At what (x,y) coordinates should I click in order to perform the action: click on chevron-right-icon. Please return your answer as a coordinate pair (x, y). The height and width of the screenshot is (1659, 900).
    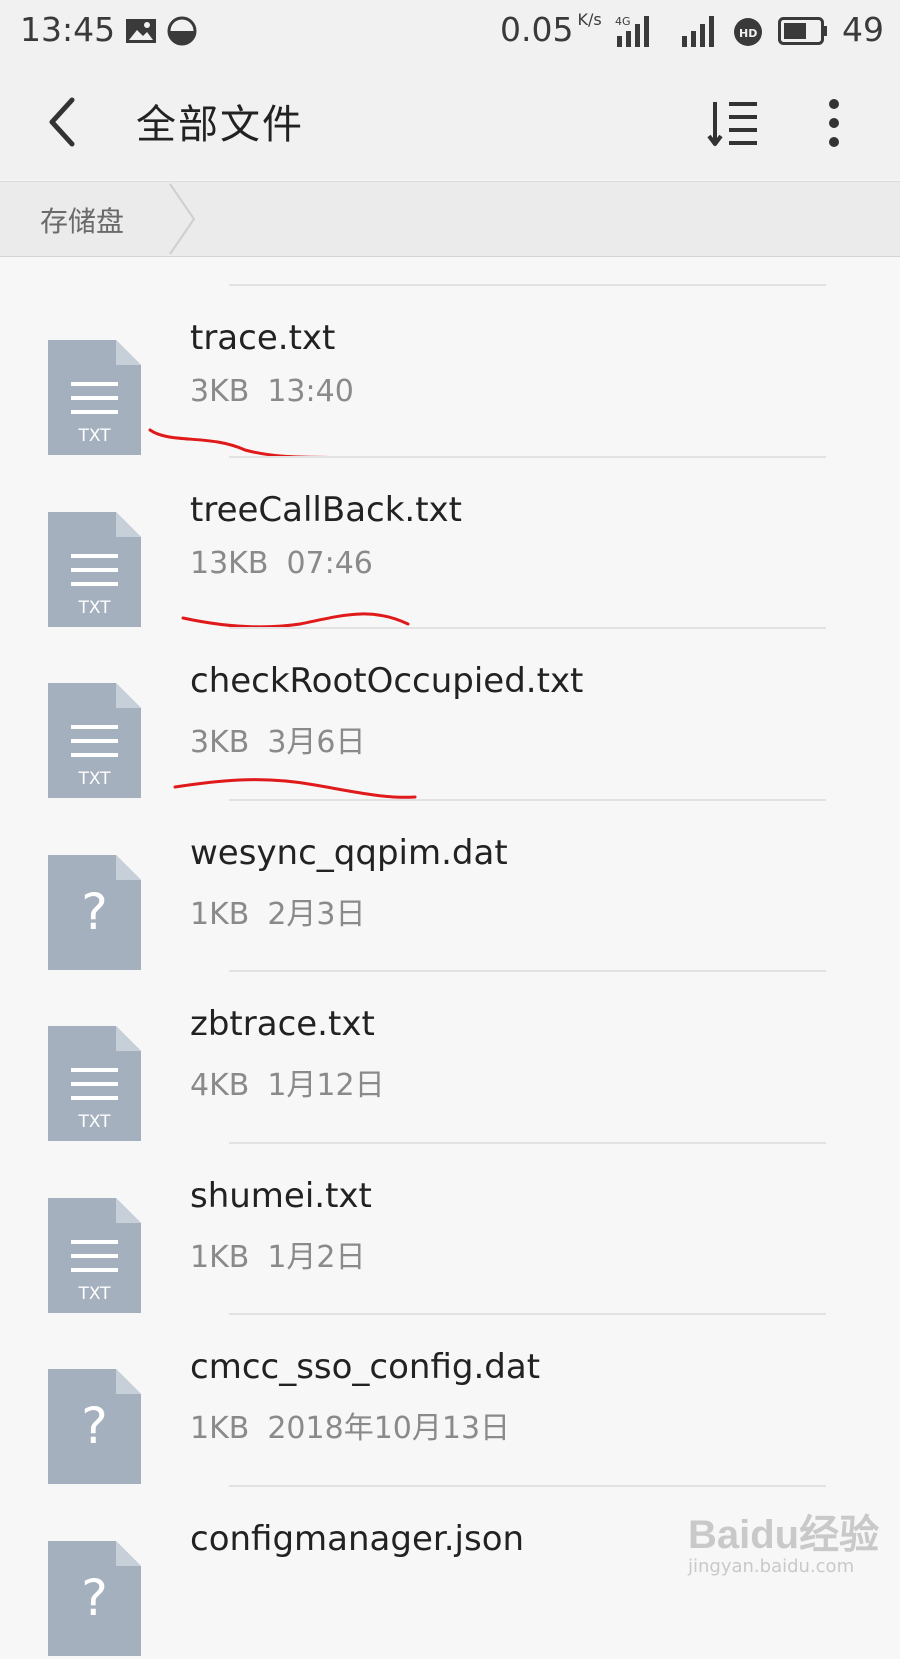
    Looking at the image, I should click on (182, 219).